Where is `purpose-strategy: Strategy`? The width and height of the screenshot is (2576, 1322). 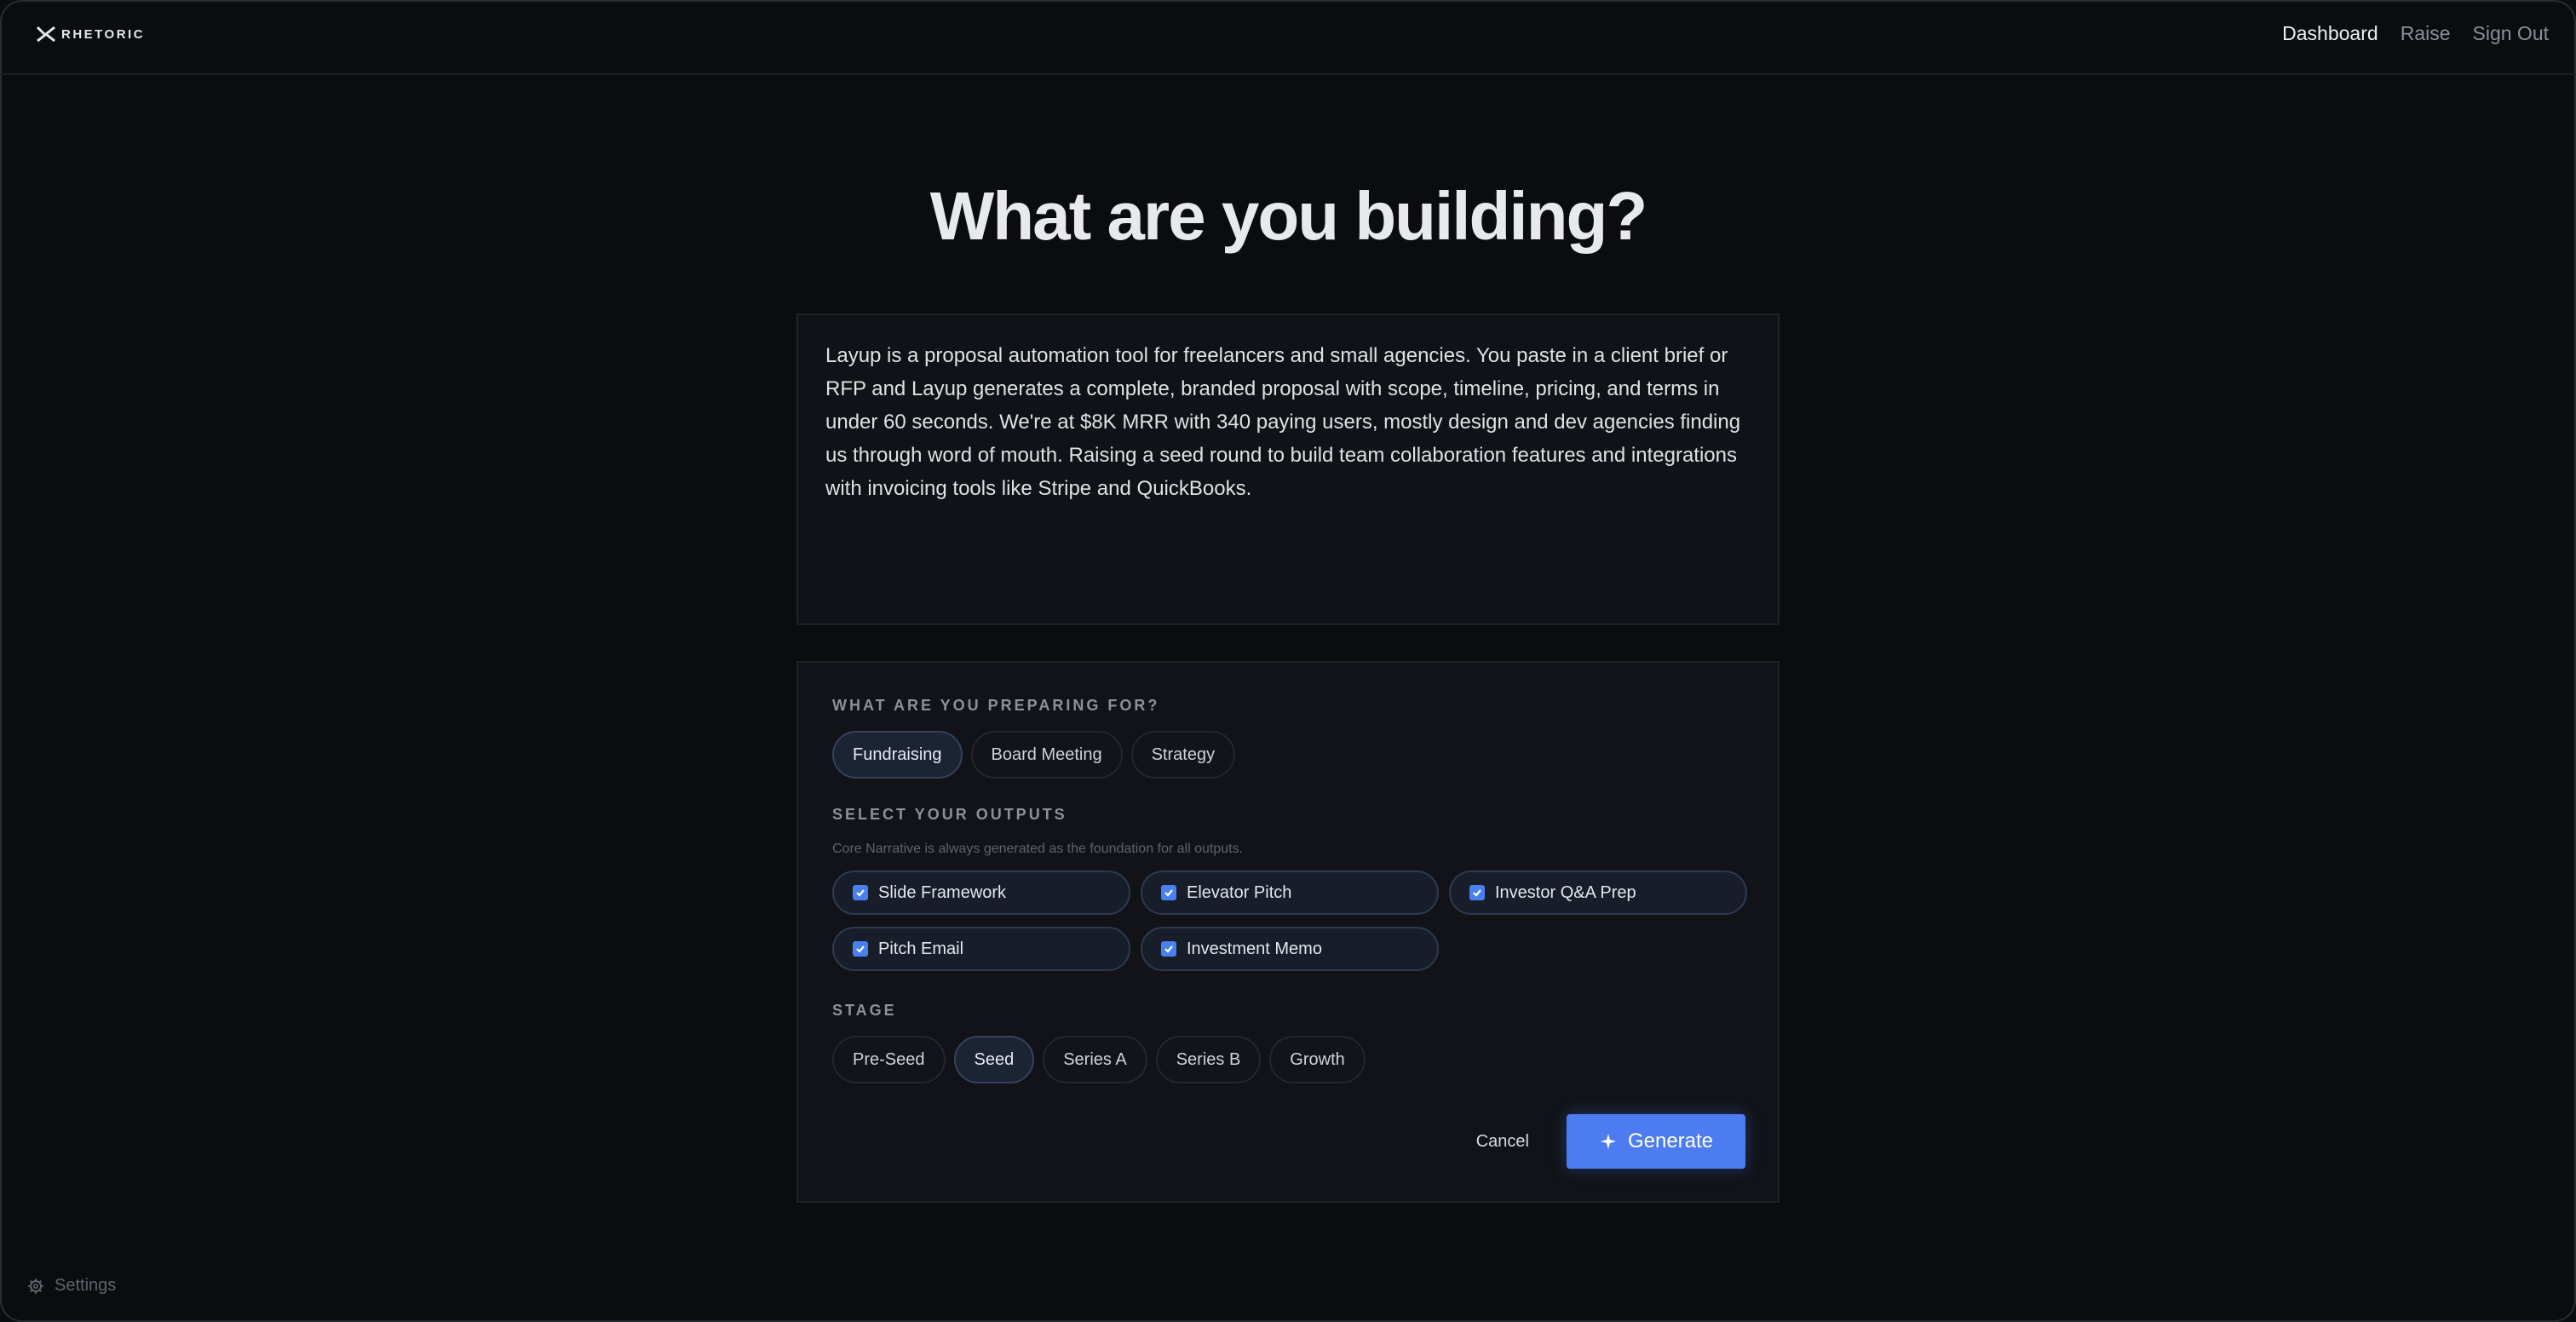 purpose-strategy: Strategy is located at coordinates (1183, 755).